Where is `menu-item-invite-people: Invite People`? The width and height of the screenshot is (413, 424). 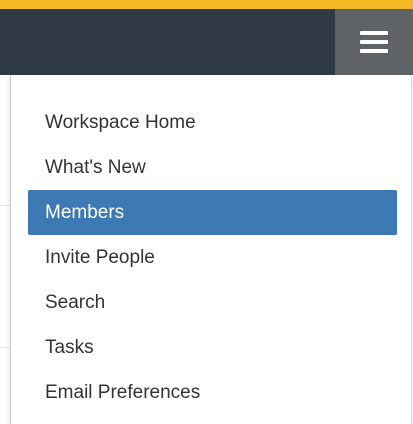
menu-item-invite-people: Invite People is located at coordinates (212, 257).